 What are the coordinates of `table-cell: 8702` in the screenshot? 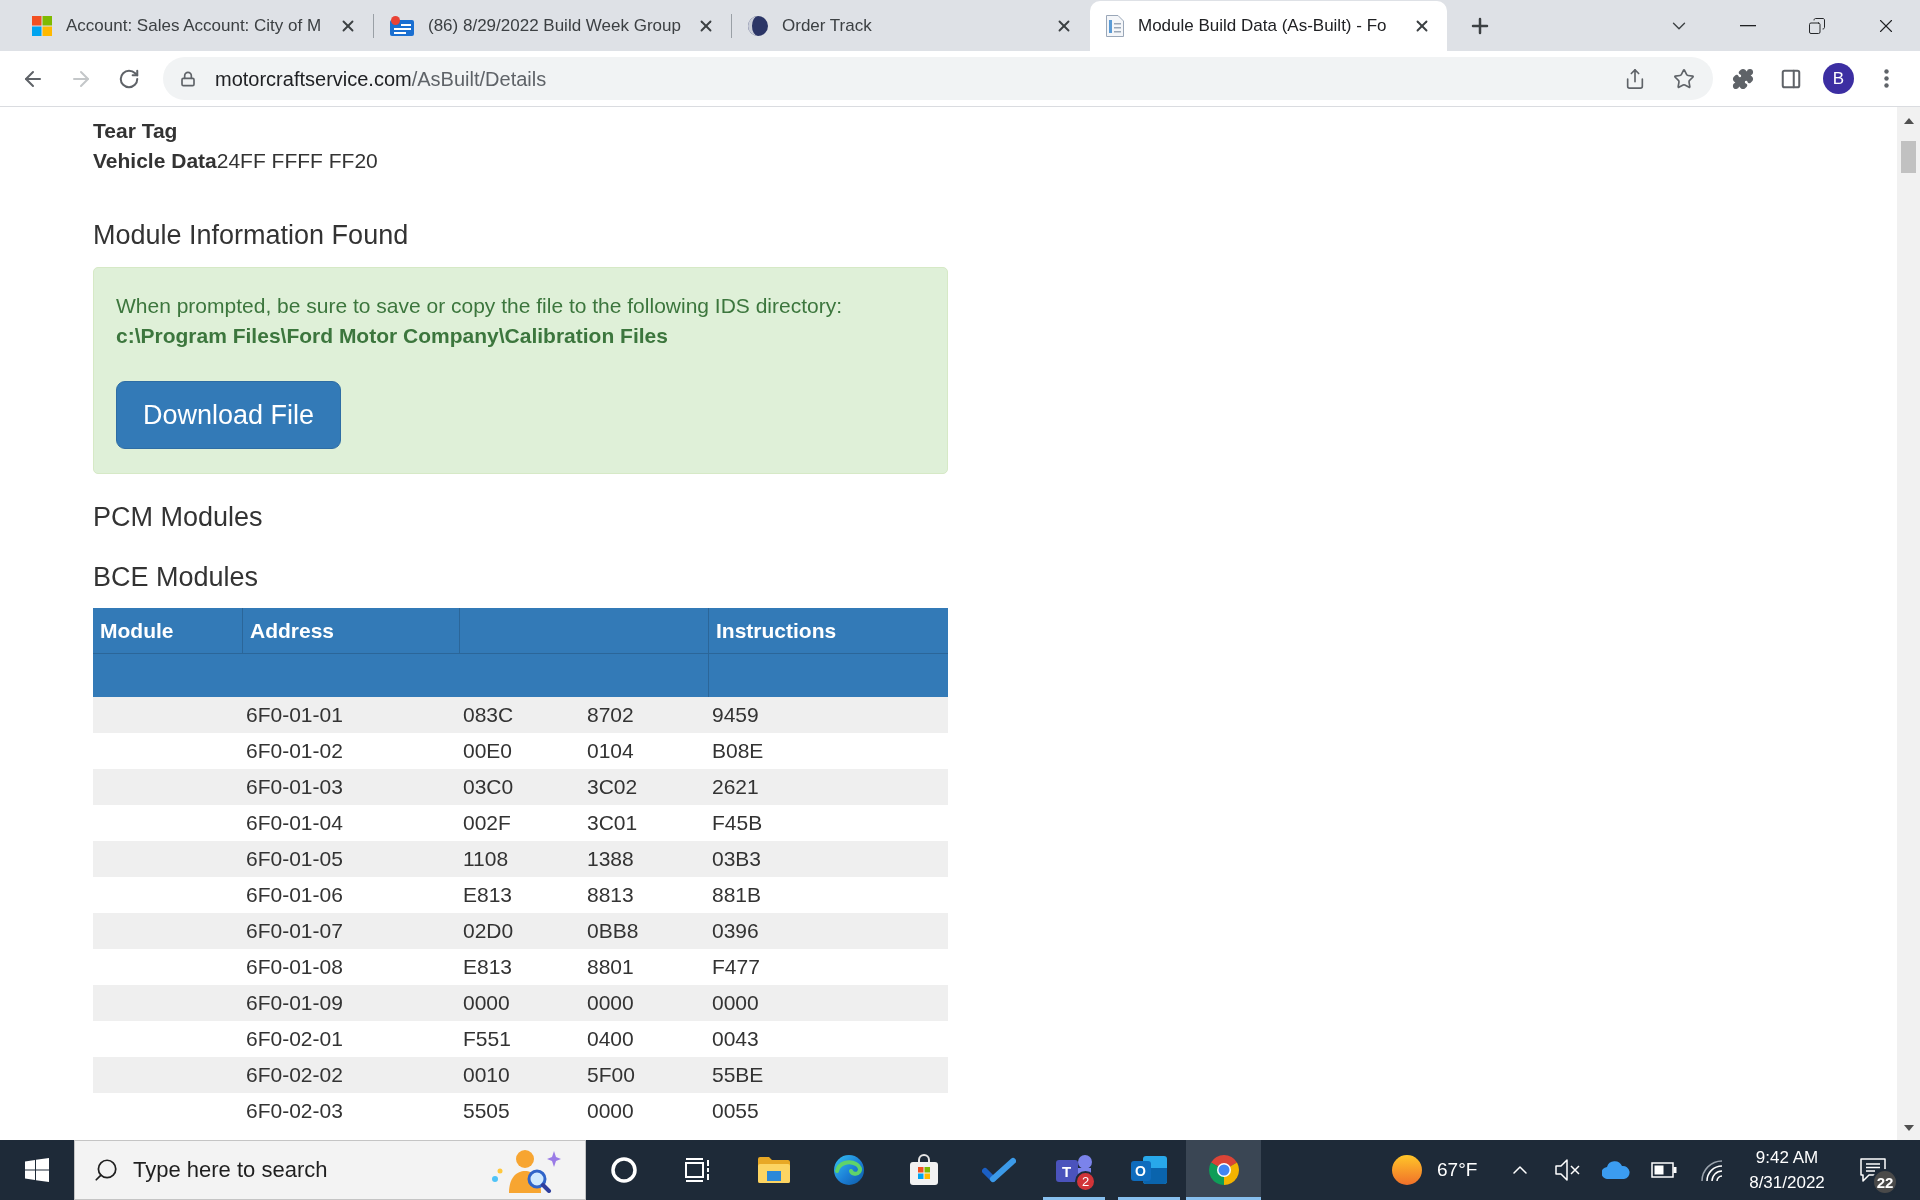 It's located at (610, 714).